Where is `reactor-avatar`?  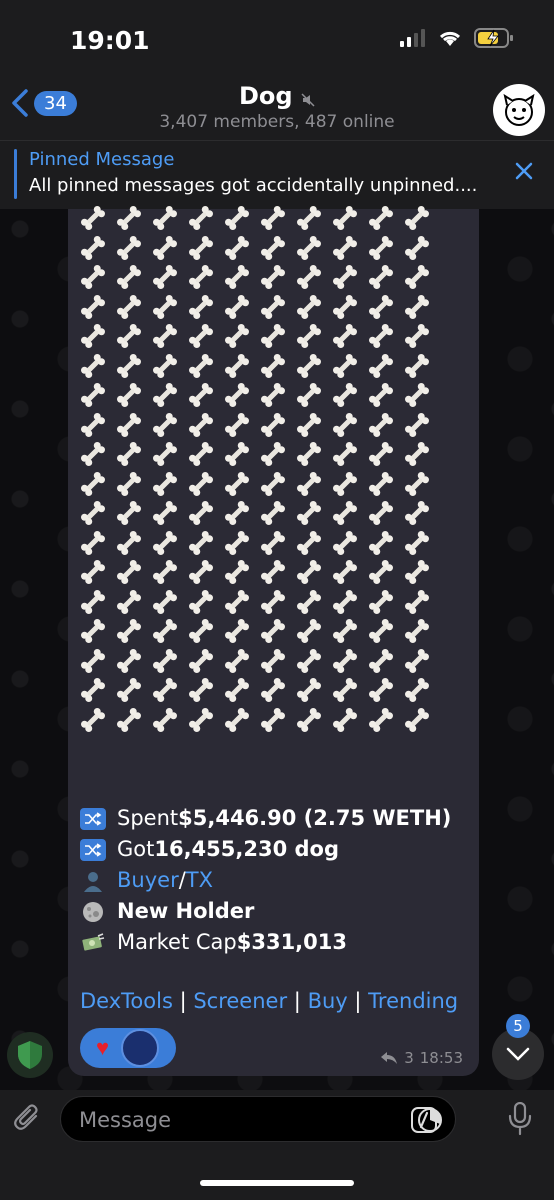
reactor-avatar is located at coordinates (140, 1048).